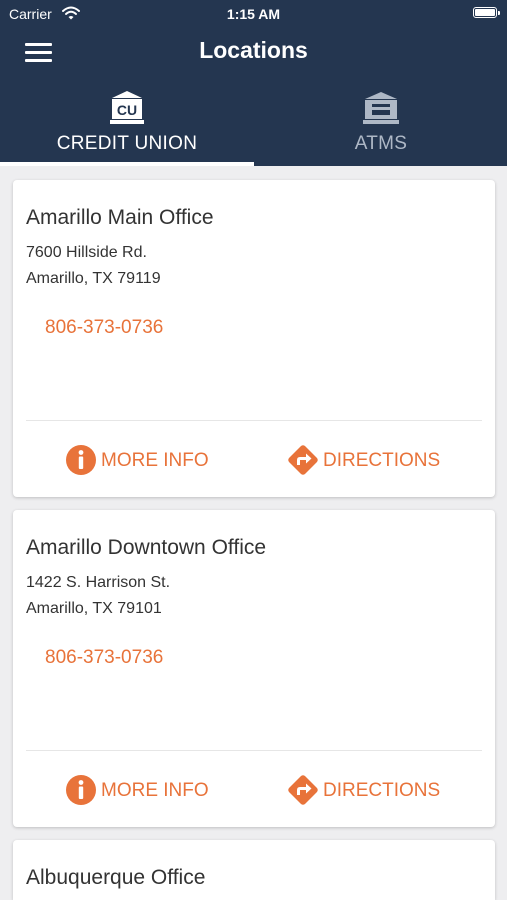 The height and width of the screenshot is (900, 507). Describe the element at coordinates (93, 278) in the screenshot. I see `location-address-line2: Amarillo, TX 79119` at that location.